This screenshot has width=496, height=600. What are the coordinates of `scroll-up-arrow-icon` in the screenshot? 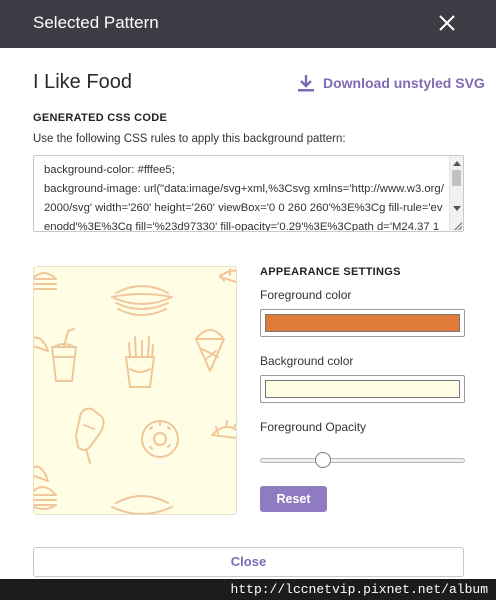 It's located at (457, 163).